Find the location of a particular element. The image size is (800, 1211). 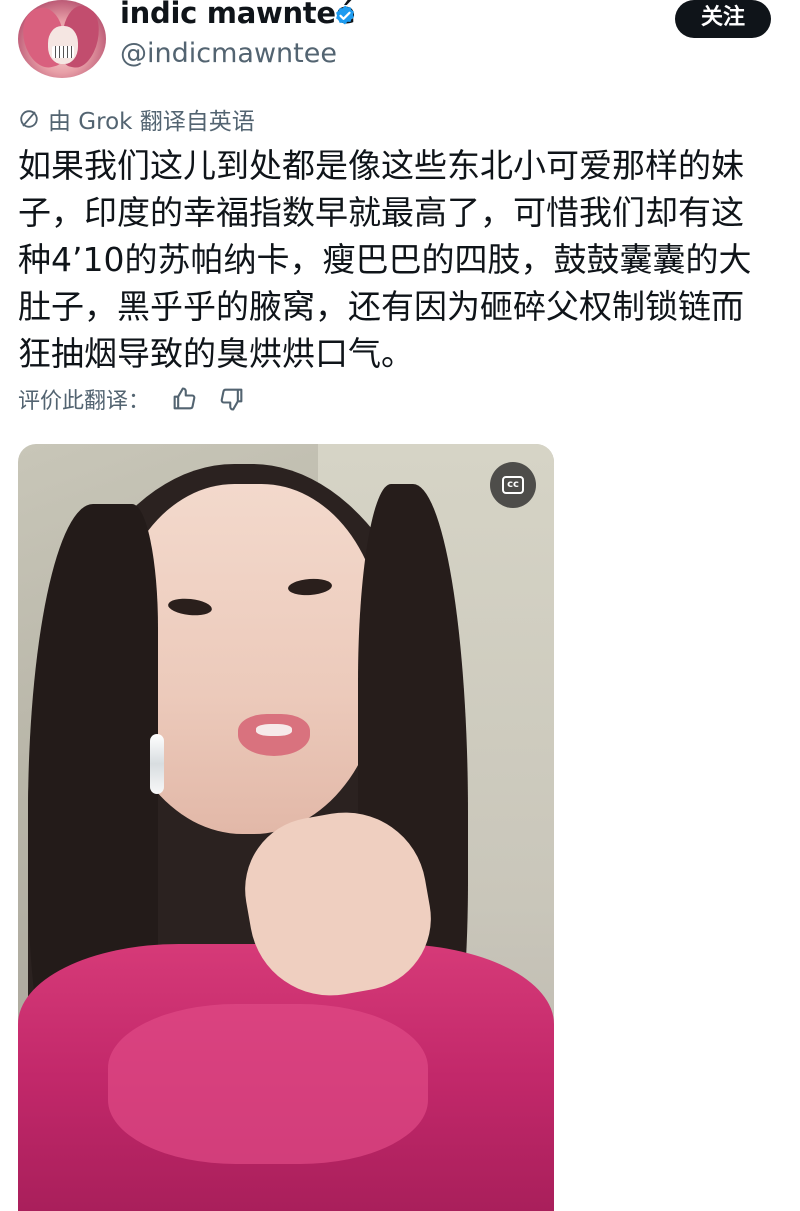

translate-icon is located at coordinates (29, 119).